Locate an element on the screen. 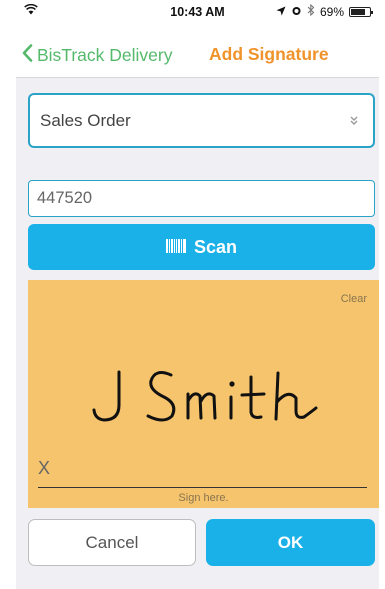  status-bar: 10:43 AM 69% is located at coordinates (197, 11).